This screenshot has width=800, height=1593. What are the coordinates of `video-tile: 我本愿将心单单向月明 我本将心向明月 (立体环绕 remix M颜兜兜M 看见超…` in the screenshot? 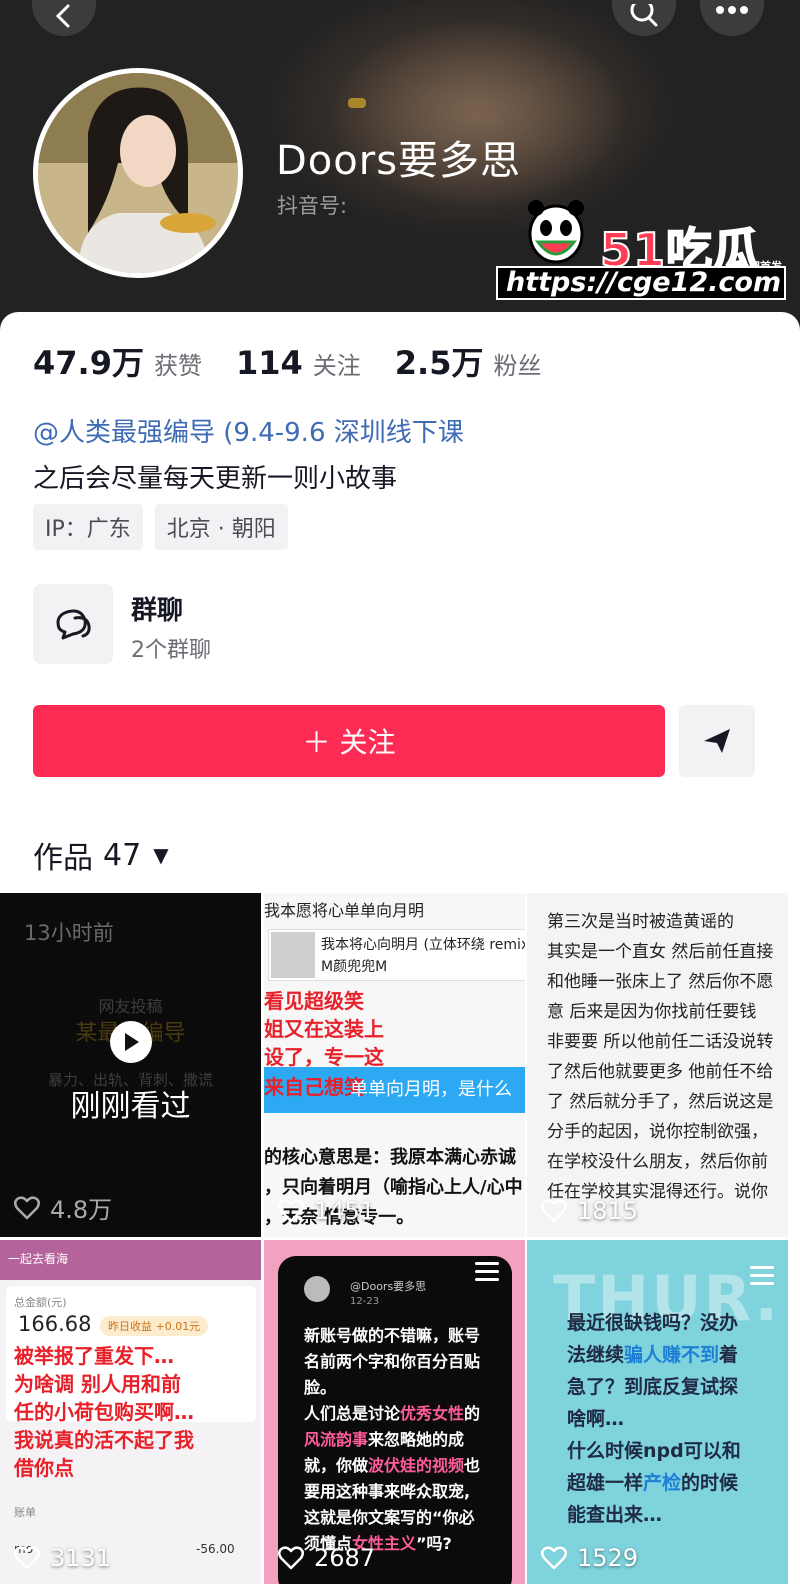 It's located at (394, 1065).